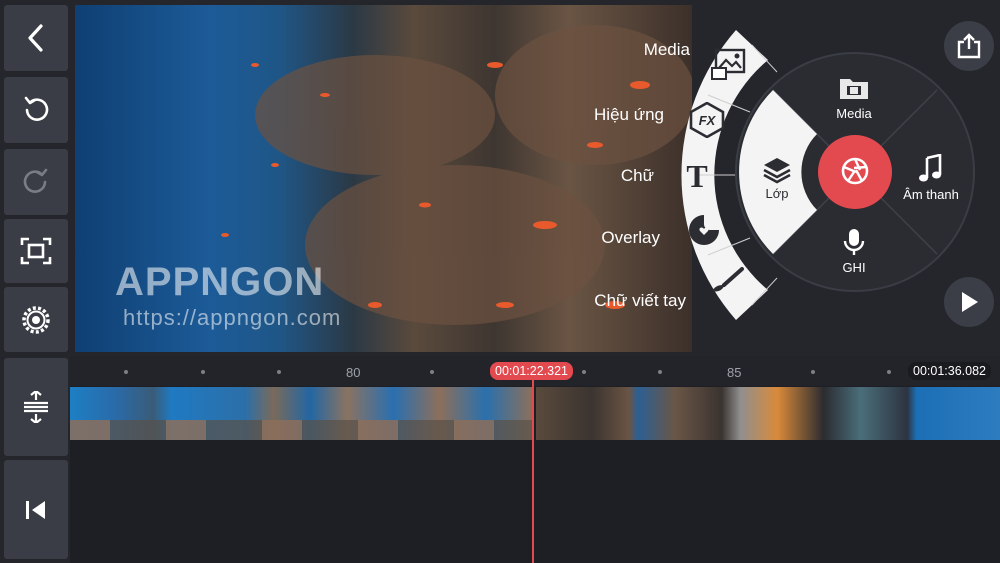 The width and height of the screenshot is (1000, 563). I want to click on redo-button, so click(36, 182).